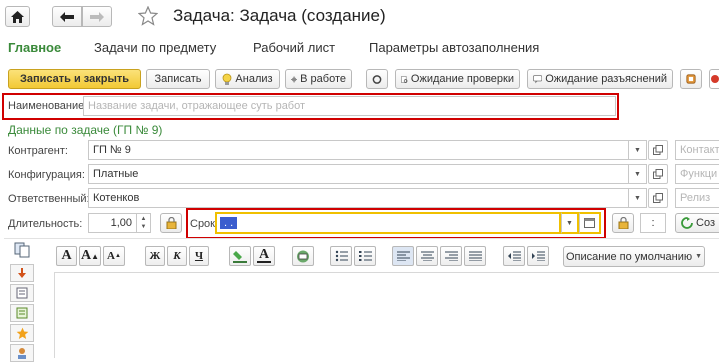 Image resolution: width=719 pixels, height=362 pixels. What do you see at coordinates (358, 150) in the screenshot?
I see `counterparty-input: ГП № 9` at bounding box center [358, 150].